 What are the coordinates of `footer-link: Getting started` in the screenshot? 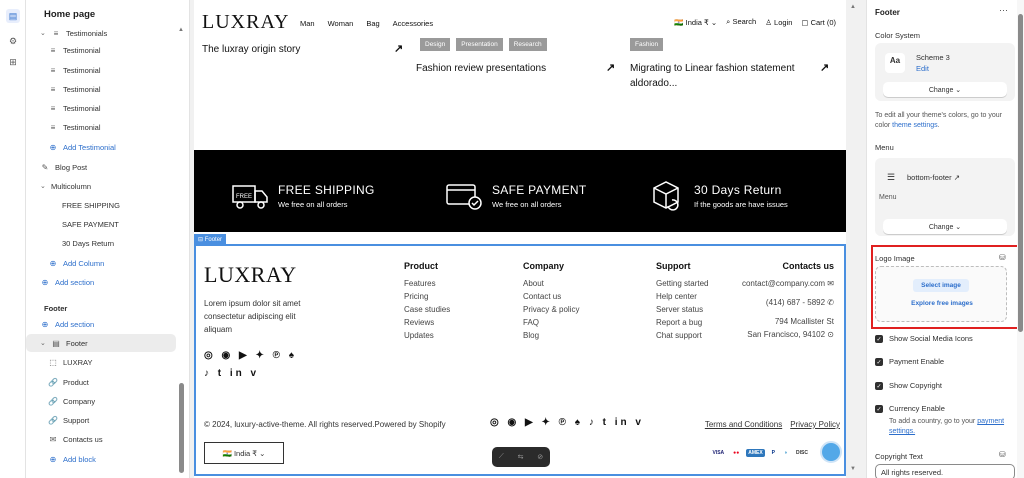 It's located at (682, 283).